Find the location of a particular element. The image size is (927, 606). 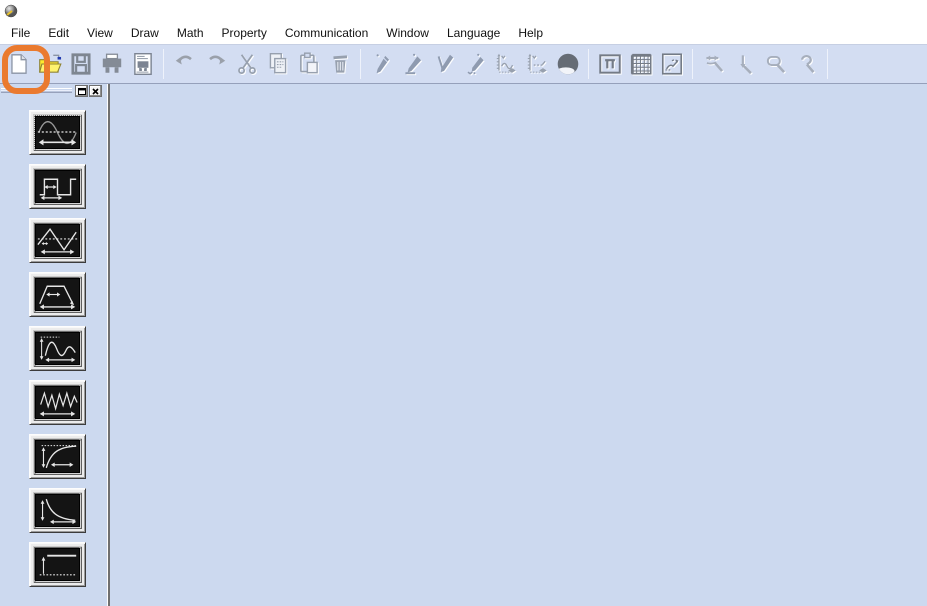

waveform-button-column is located at coordinates (53, 348).